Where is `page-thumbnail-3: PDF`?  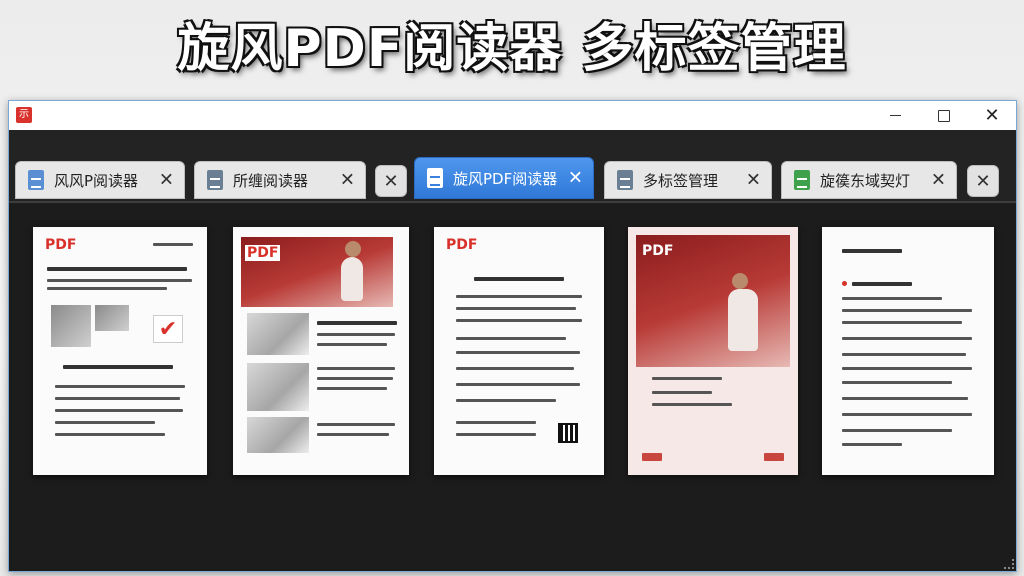 page-thumbnail-3: PDF is located at coordinates (519, 351).